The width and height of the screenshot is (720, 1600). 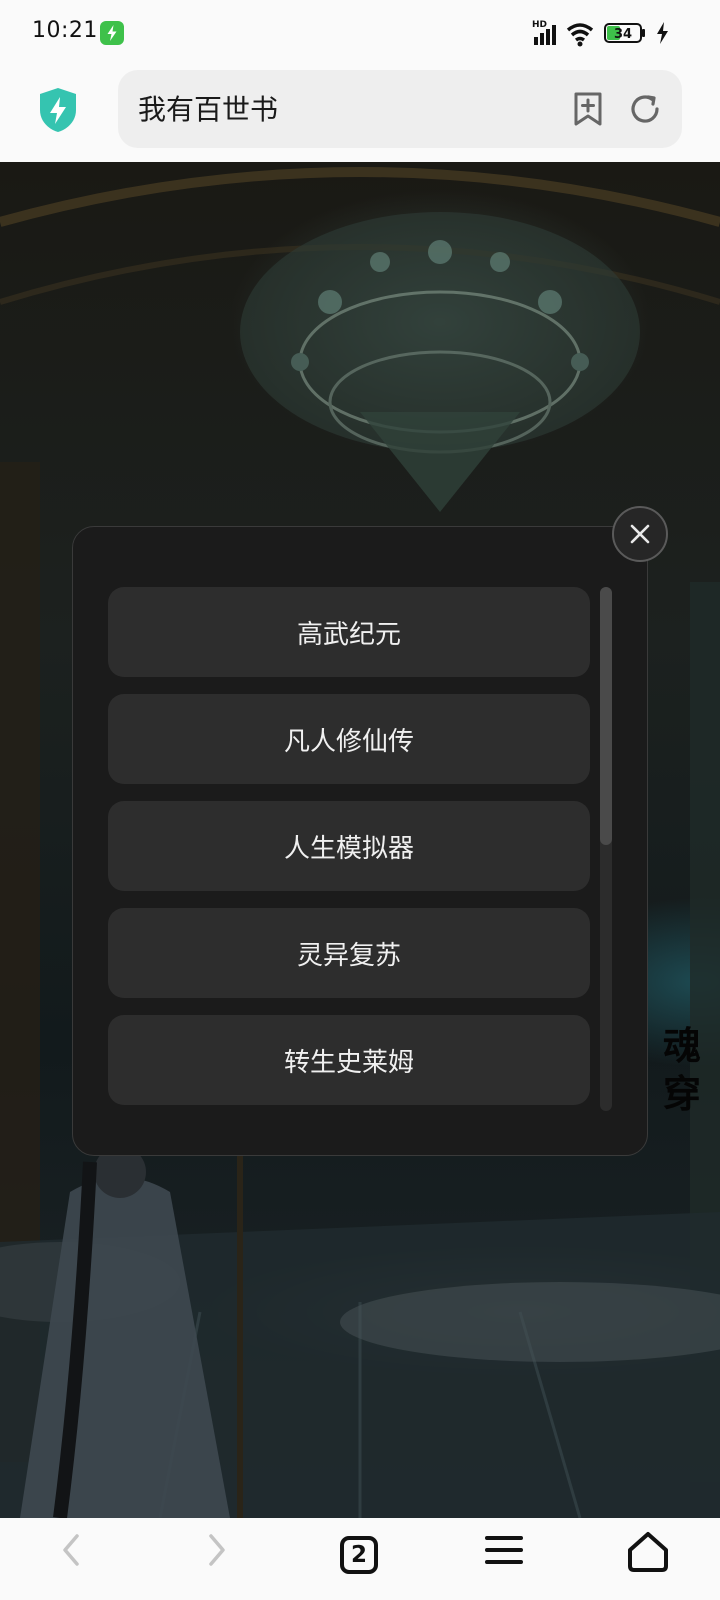 I want to click on chandelier-illustration, so click(x=440, y=362).